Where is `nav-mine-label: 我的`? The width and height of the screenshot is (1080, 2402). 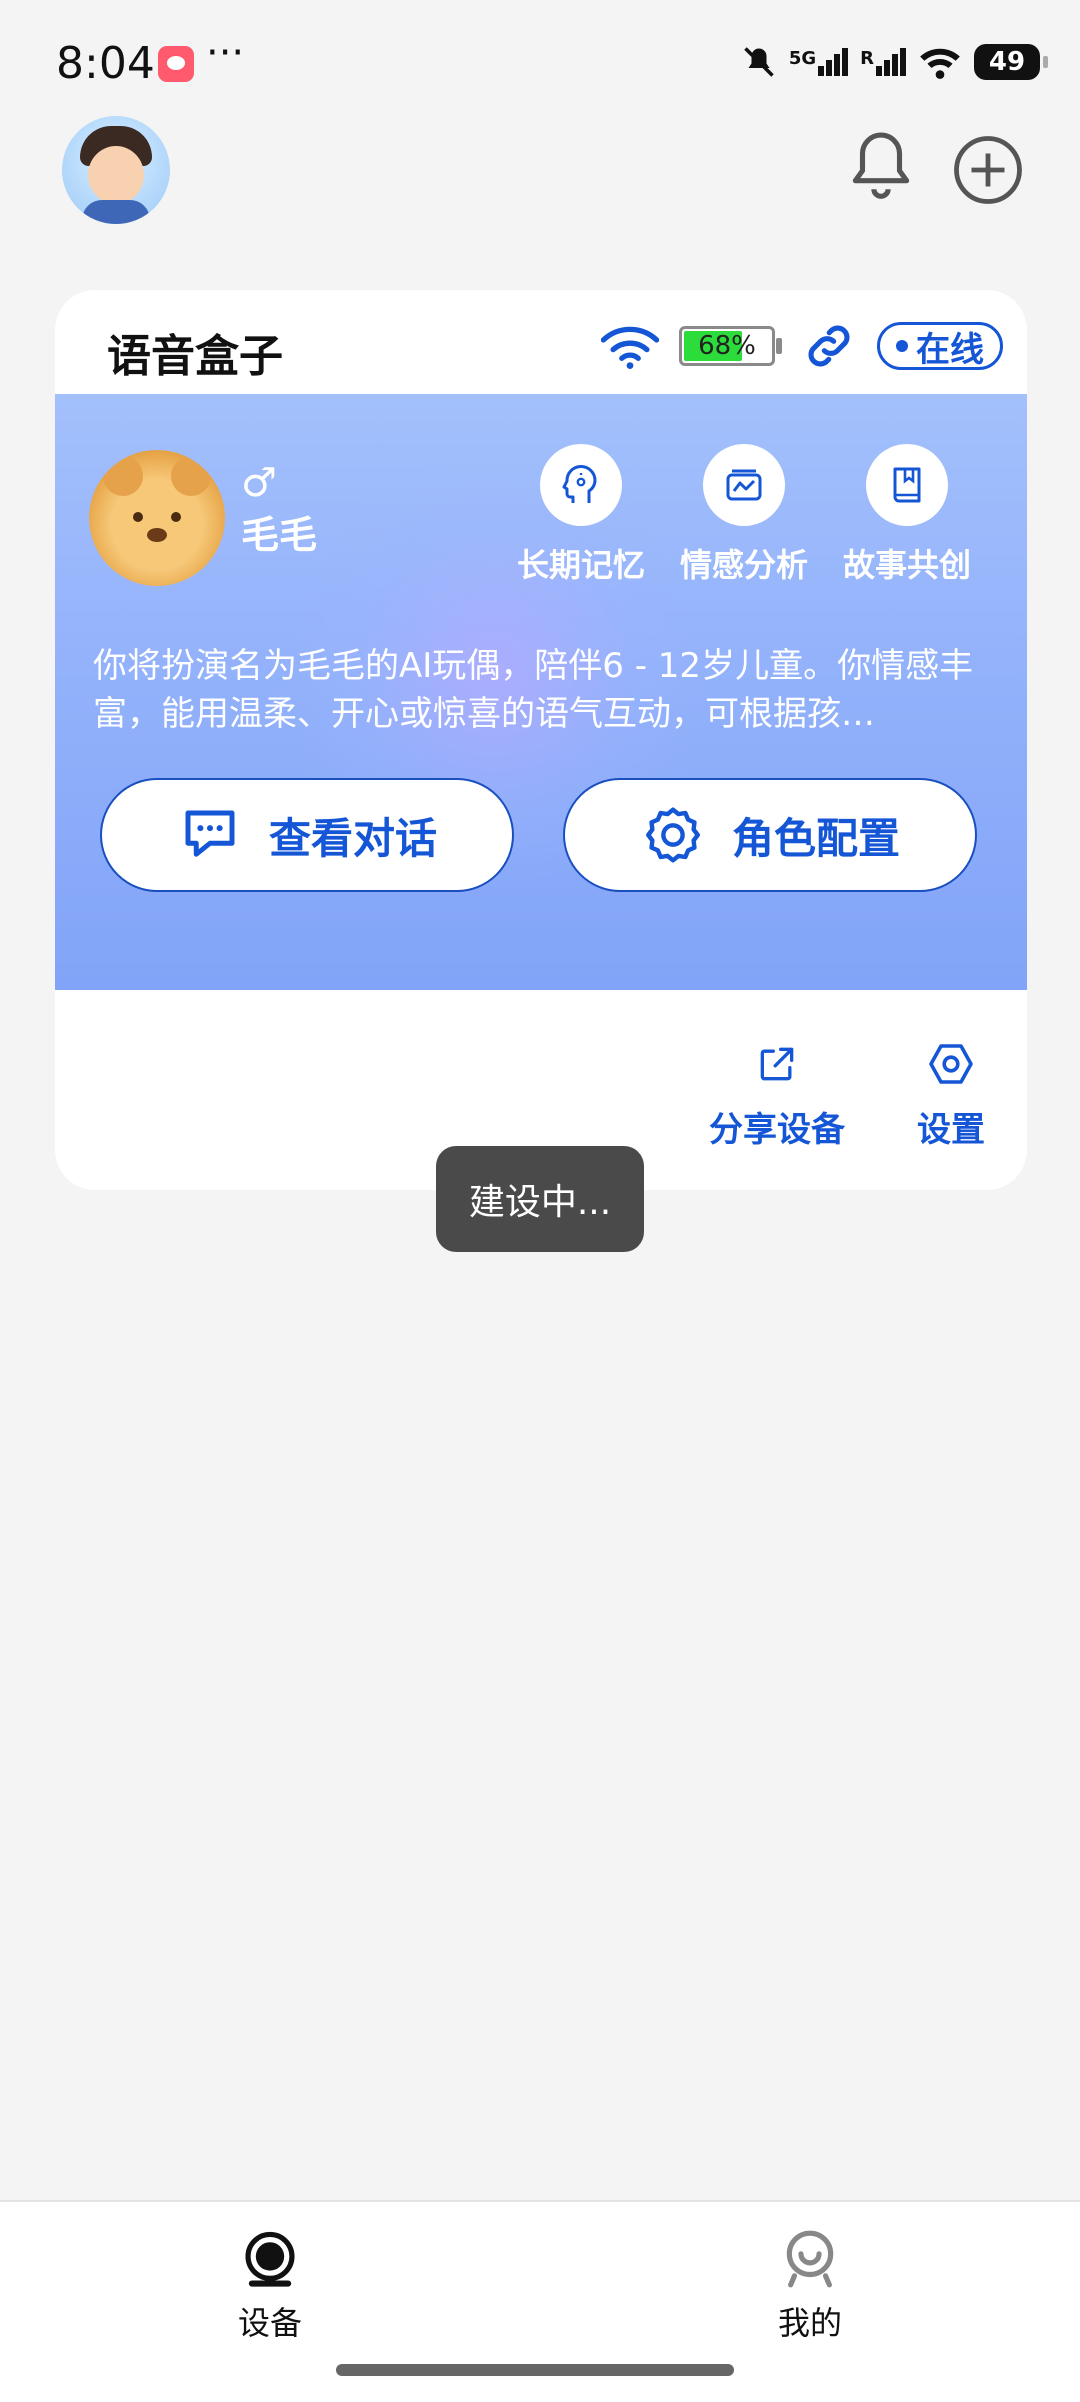
nav-mine-label: 我的 is located at coordinates (809, 2323).